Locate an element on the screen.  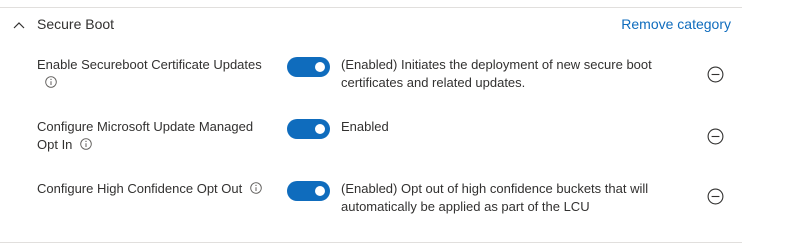
setting-label: Enable Secureboot Certificate Updates is located at coordinates (154, 72).